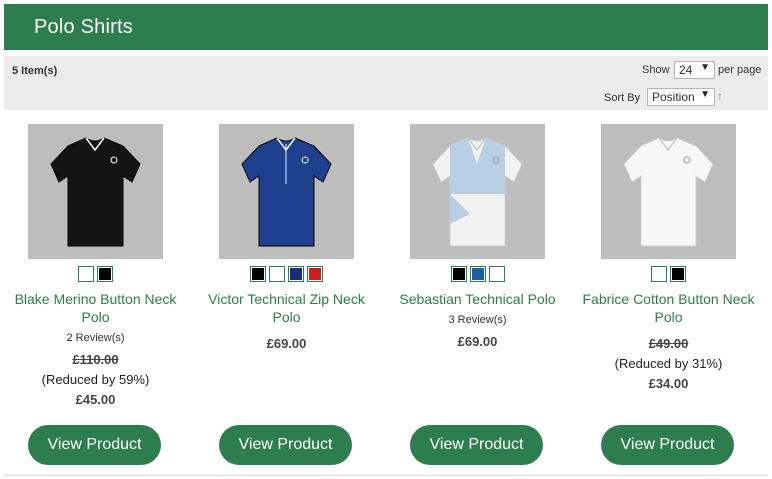  I want to click on show-label: Show, so click(656, 70).